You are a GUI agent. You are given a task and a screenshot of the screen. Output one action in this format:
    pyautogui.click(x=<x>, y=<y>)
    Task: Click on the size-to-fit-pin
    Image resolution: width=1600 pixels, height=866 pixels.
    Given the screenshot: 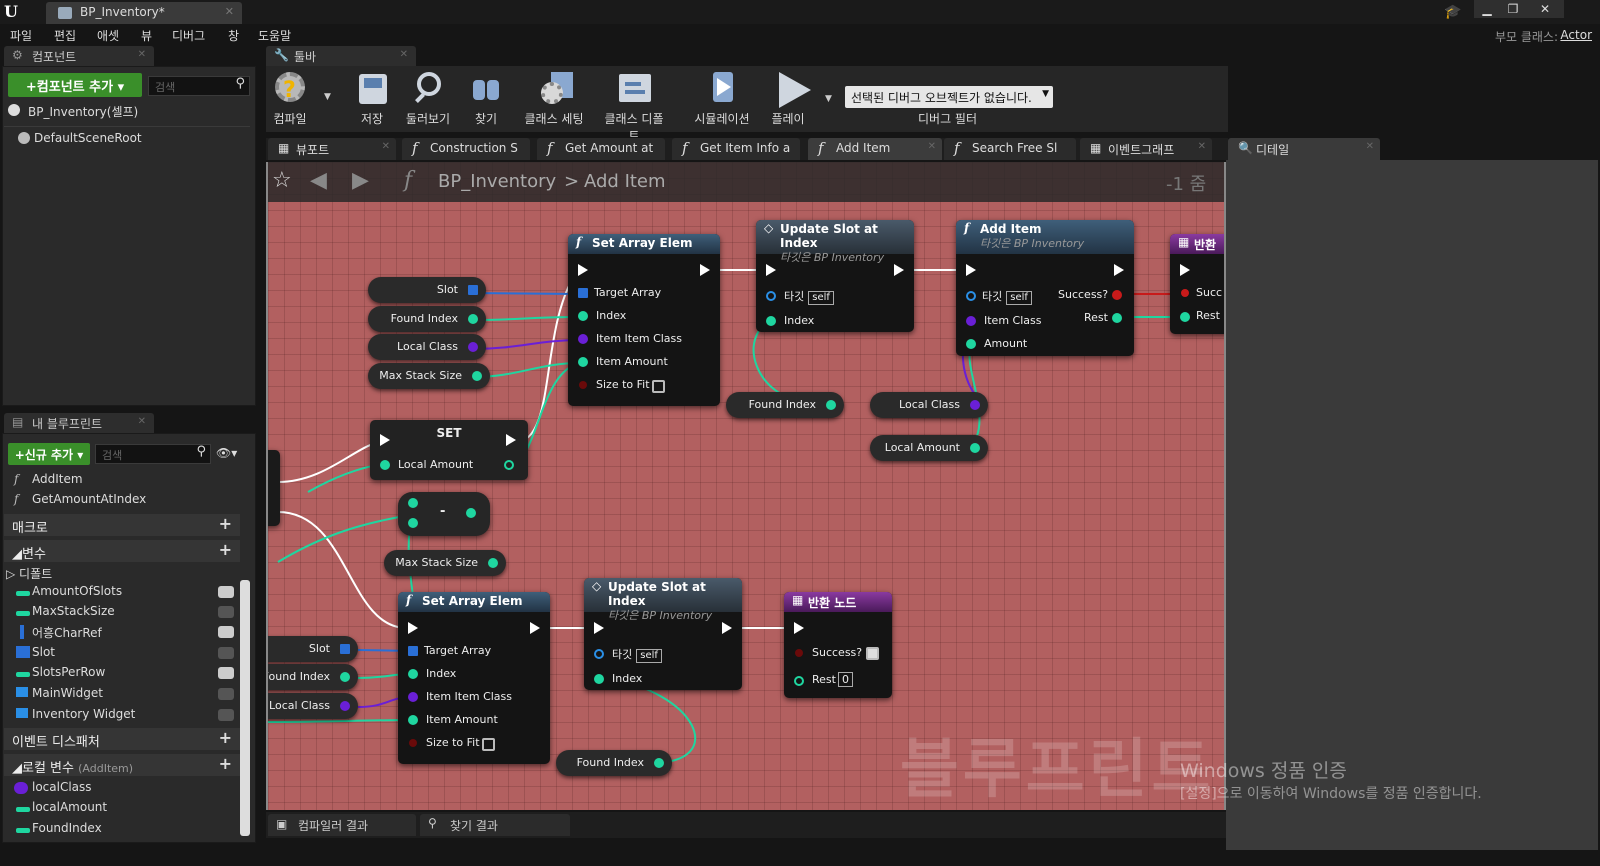 What is the action you would take?
    pyautogui.click(x=583, y=385)
    